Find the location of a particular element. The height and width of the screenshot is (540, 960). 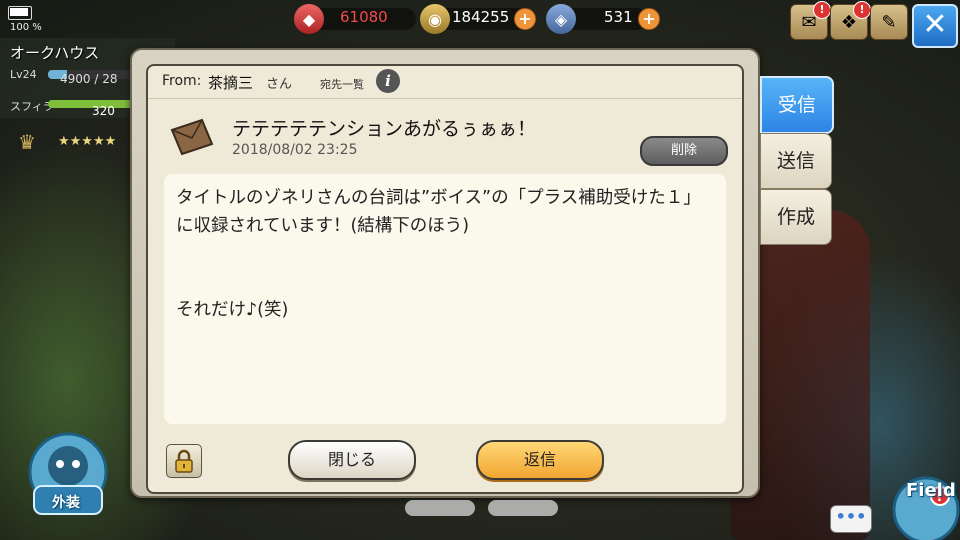

info-icon: i is located at coordinates (388, 81).